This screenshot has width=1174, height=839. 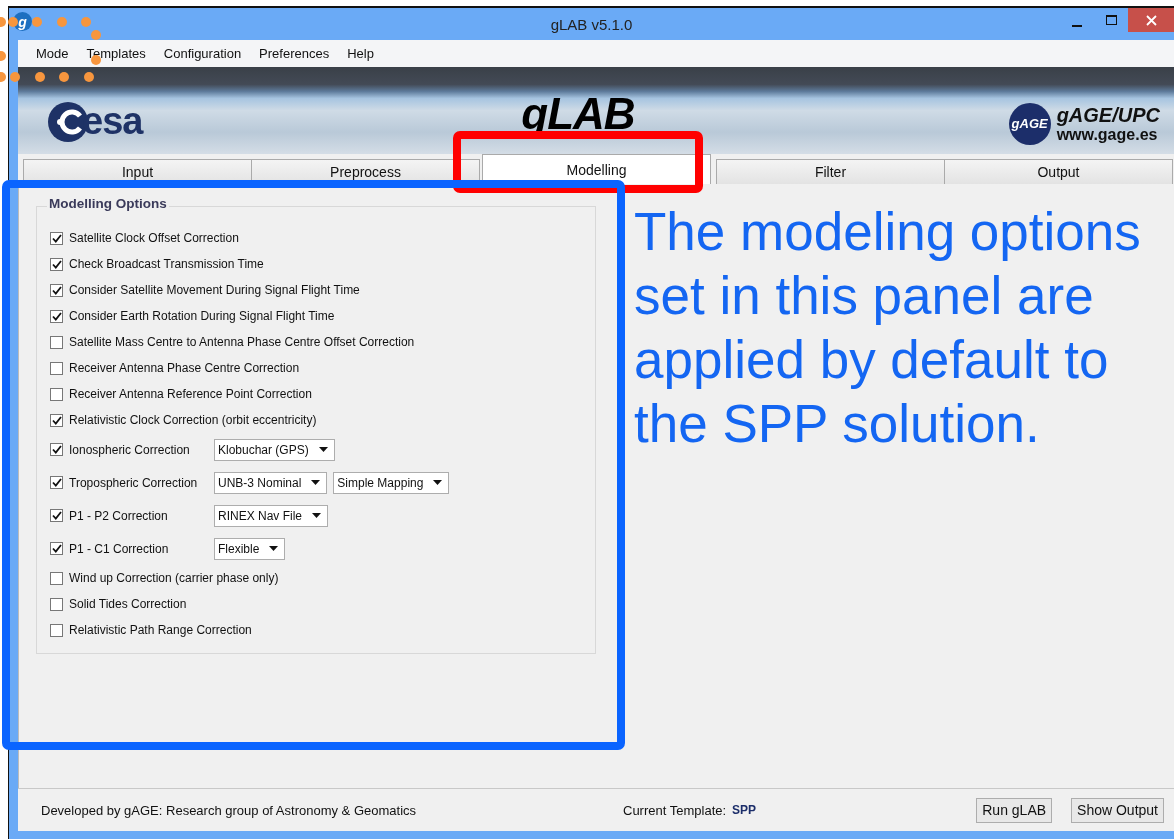 I want to click on option-label: Satellite Clock Offset Correction, so click(x=154, y=238).